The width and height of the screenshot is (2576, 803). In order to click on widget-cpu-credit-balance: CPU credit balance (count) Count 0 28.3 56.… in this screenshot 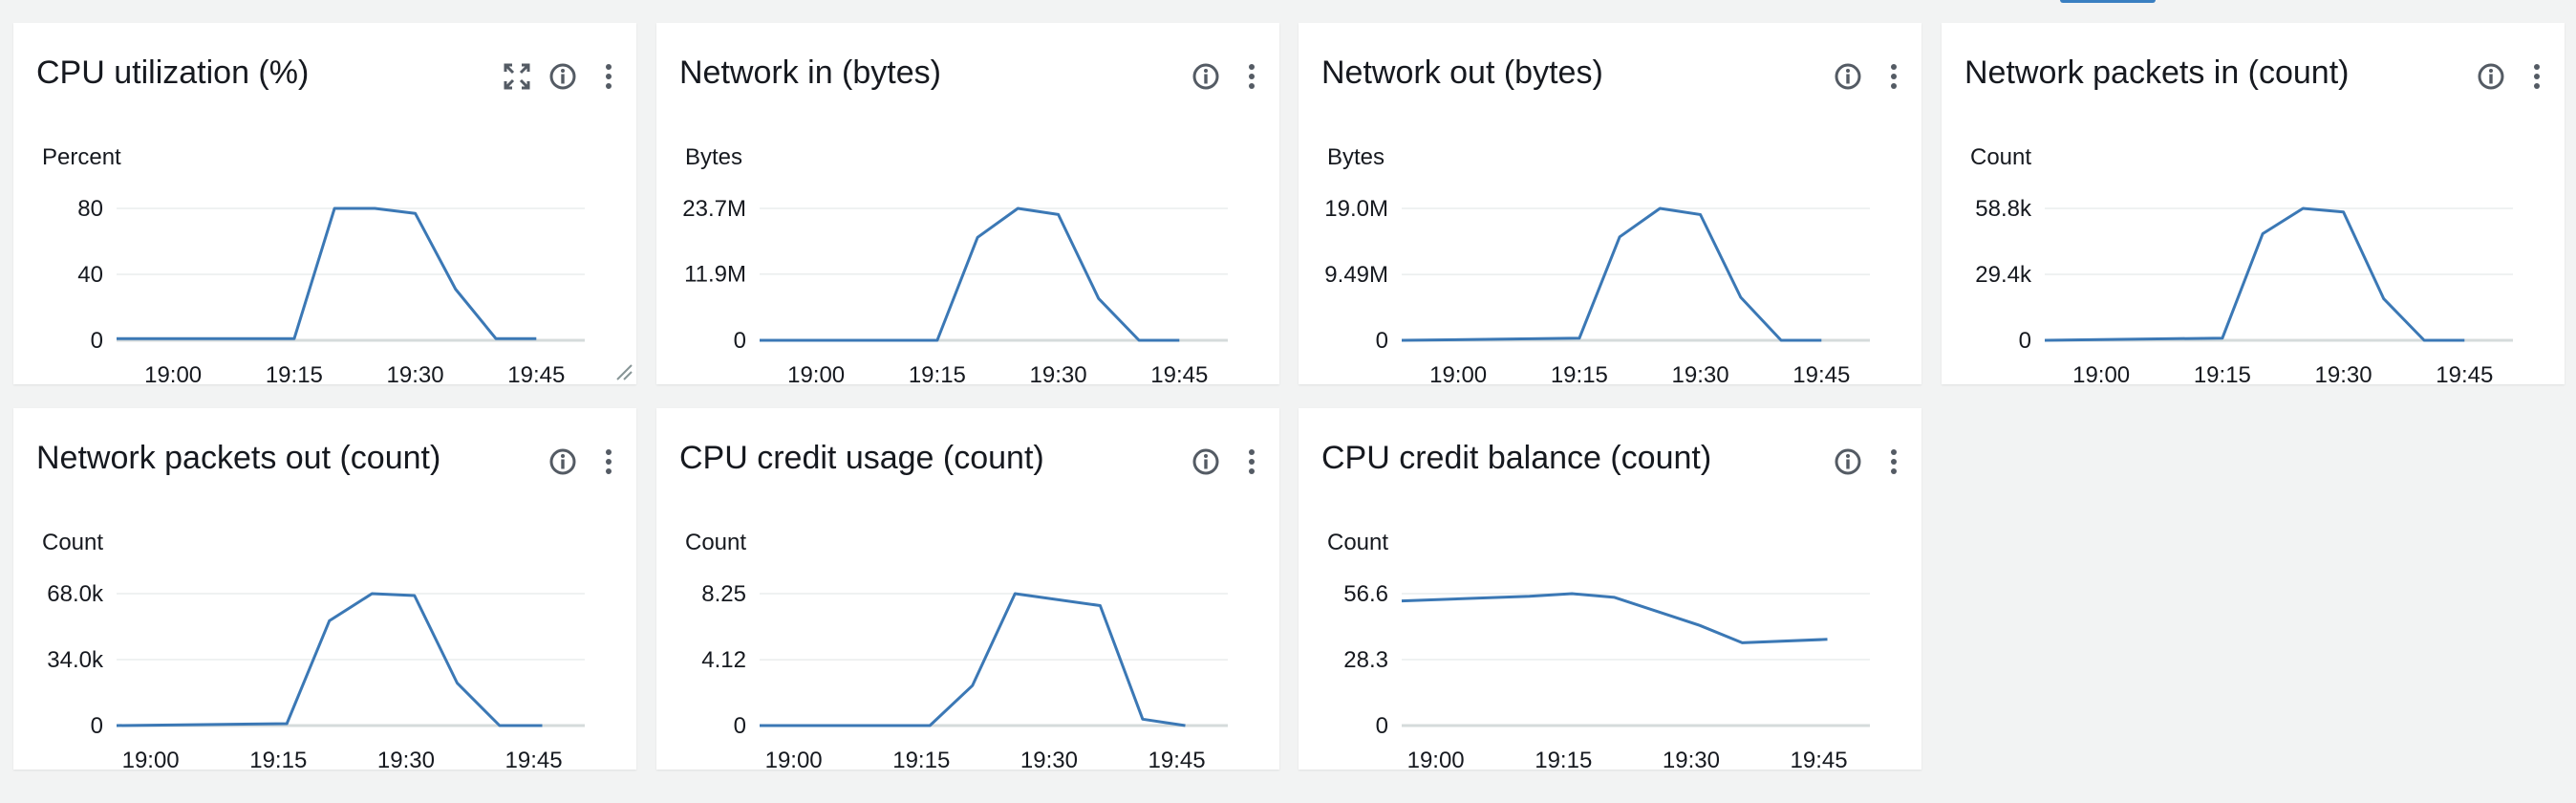, I will do `click(1610, 589)`.